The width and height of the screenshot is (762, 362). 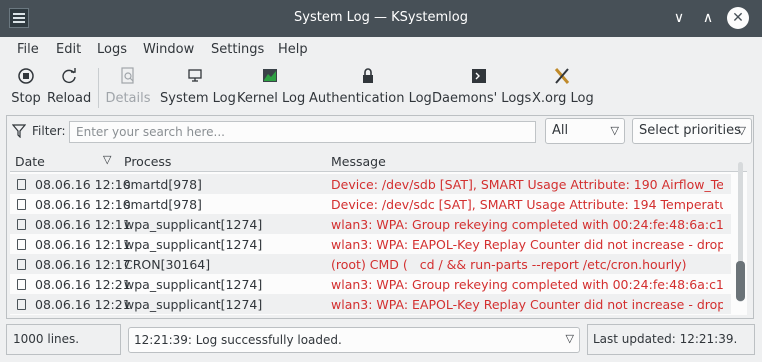 What do you see at coordinates (26, 87) in the screenshot?
I see `stop-button: Stop` at bounding box center [26, 87].